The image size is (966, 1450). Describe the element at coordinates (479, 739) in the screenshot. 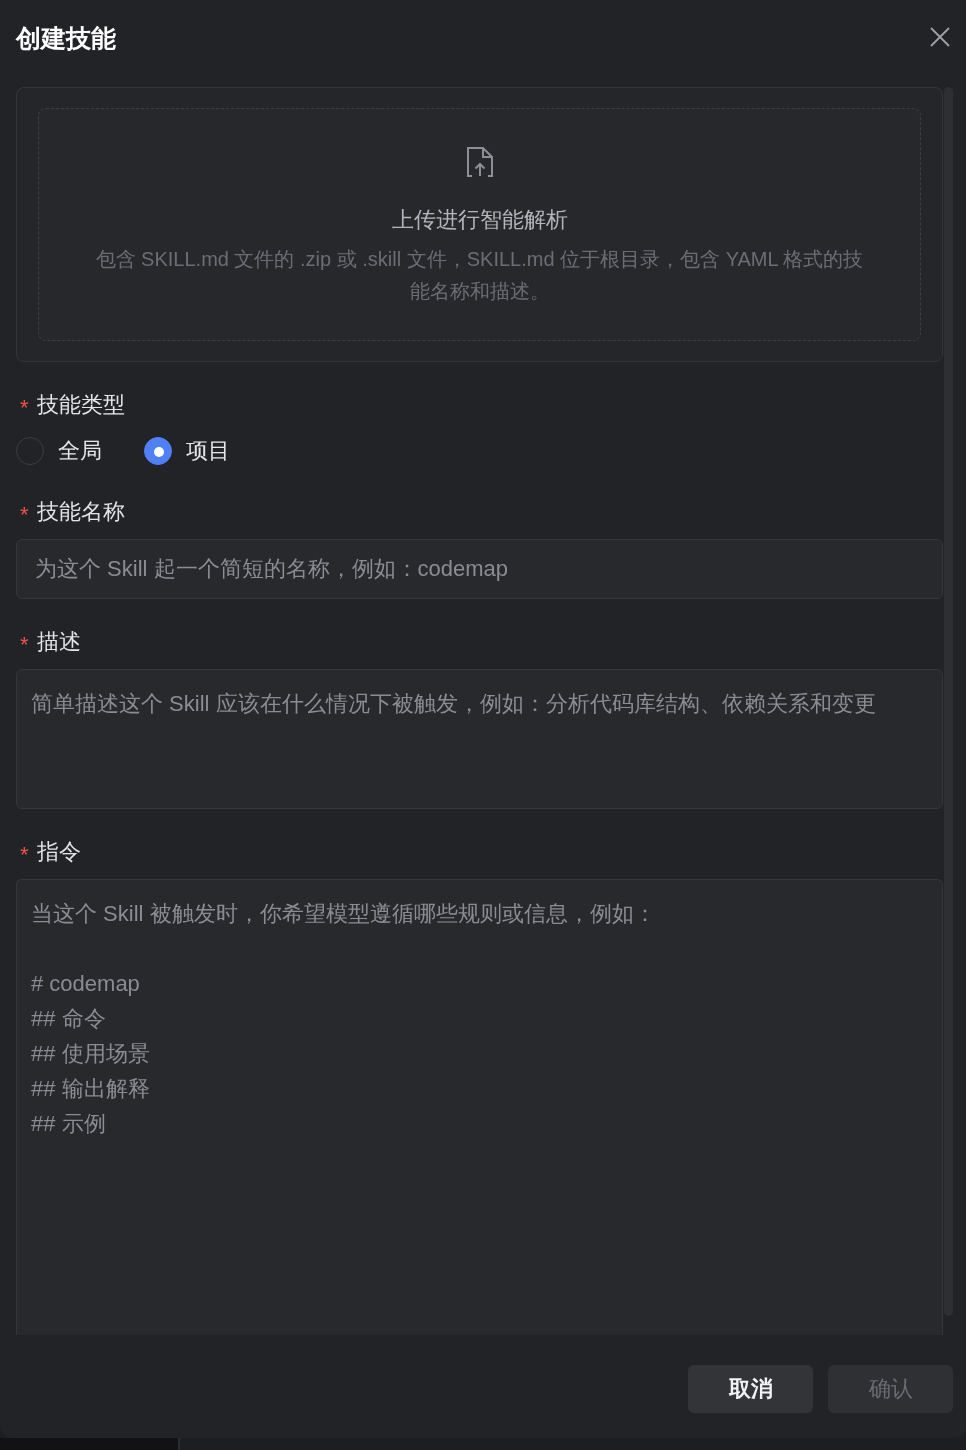

I see `textarea-field: 简单描述这个 Skill 应该在什么情况下被触发，例如：分析代码库结构、依赖关系和变更` at that location.